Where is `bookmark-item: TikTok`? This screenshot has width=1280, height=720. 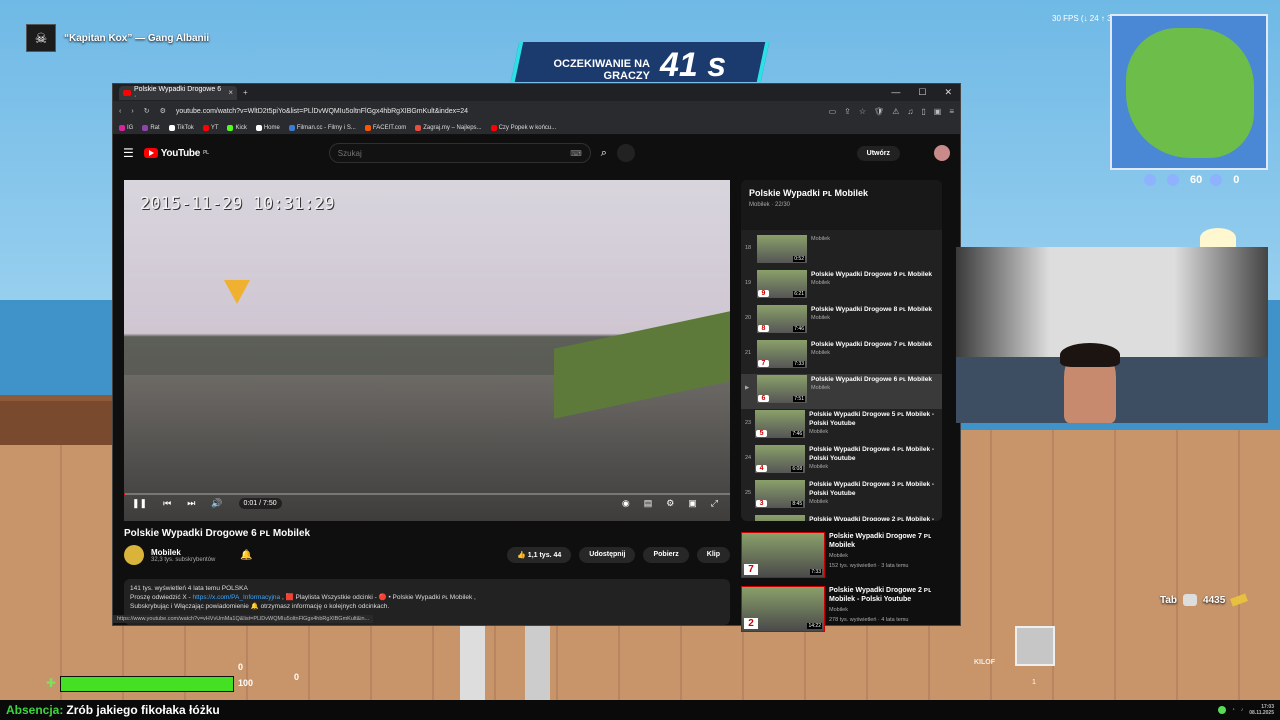
bookmark-item: TikTok is located at coordinates (181, 127).